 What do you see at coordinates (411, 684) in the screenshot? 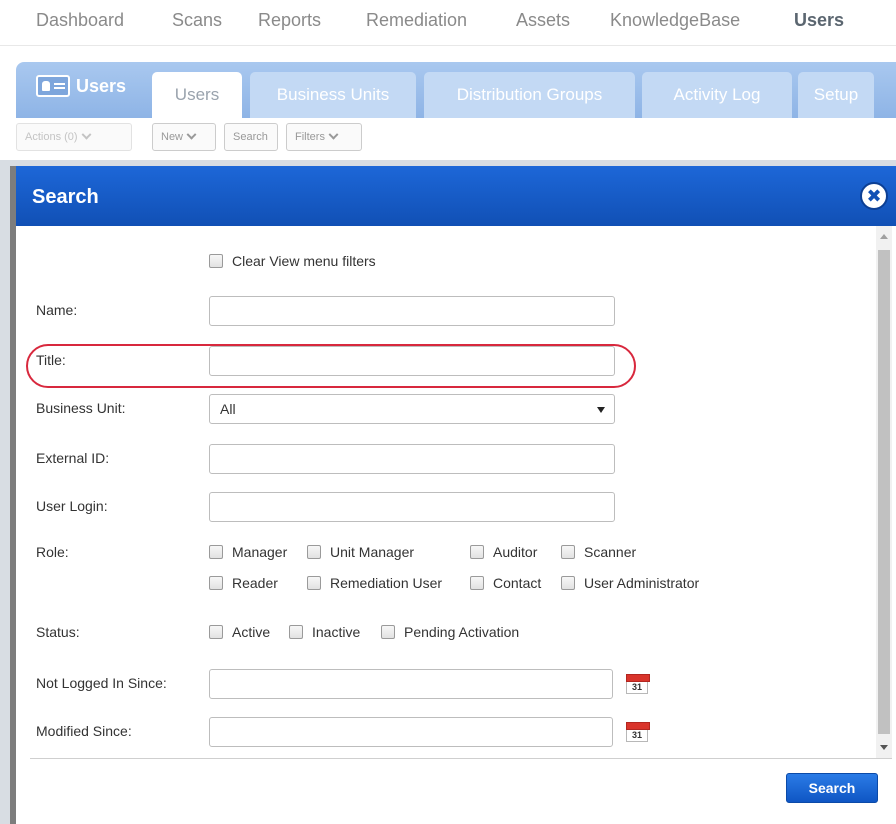
I see `not-logged-in-since-input` at bounding box center [411, 684].